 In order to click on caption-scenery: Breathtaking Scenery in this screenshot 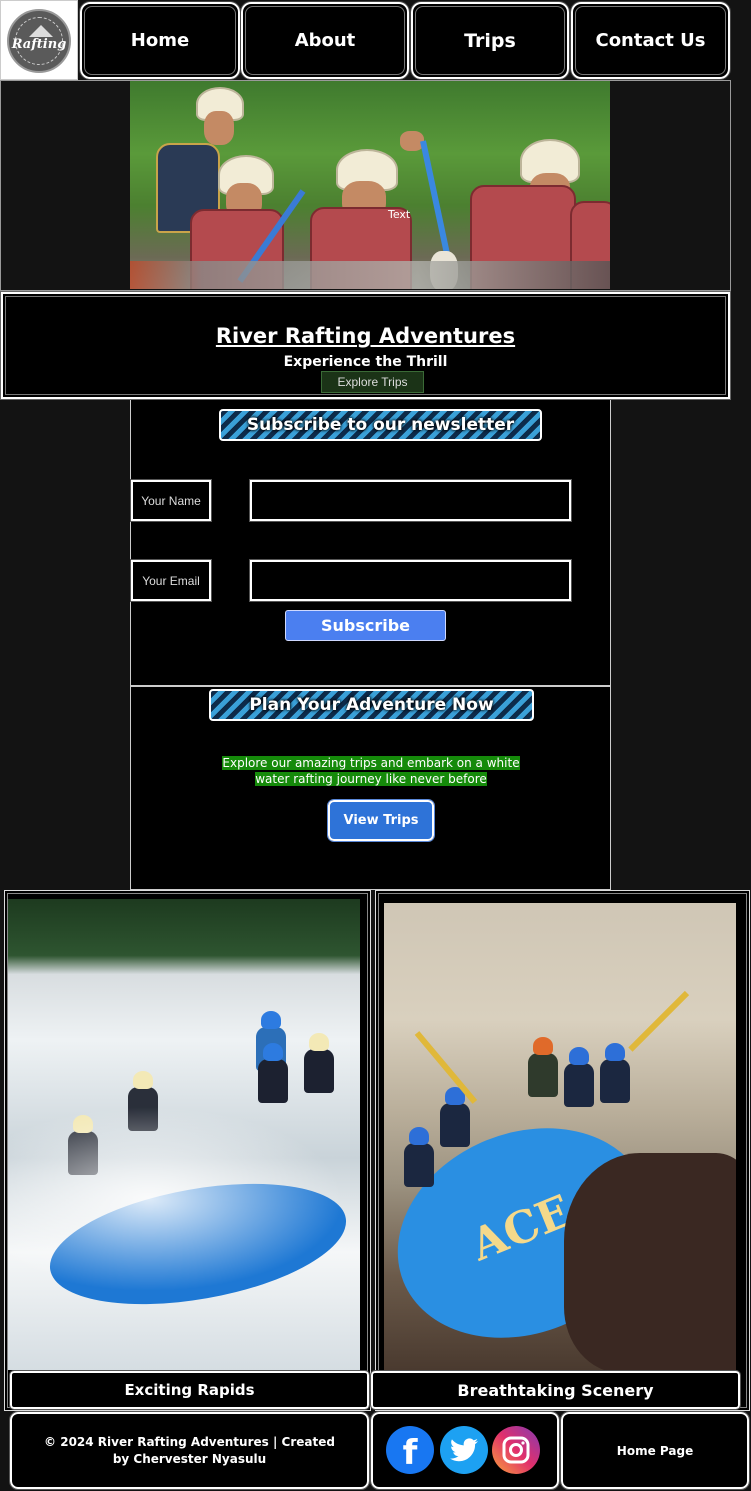, I will do `click(555, 1390)`.